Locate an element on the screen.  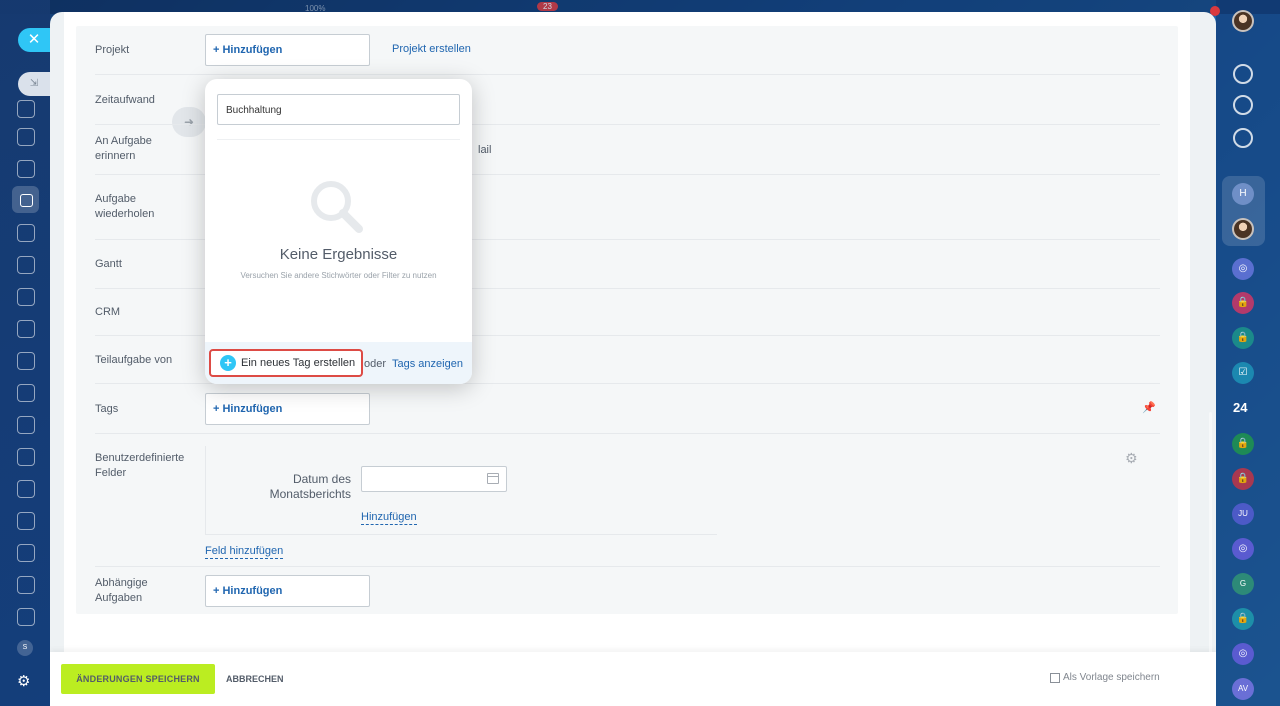
add-value-link: Hinzufügen is located at coordinates (389, 518).